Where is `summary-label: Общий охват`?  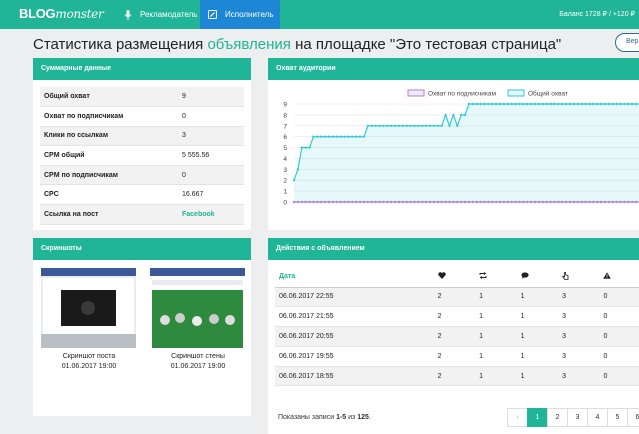
summary-label: Общий охват is located at coordinates (109, 97).